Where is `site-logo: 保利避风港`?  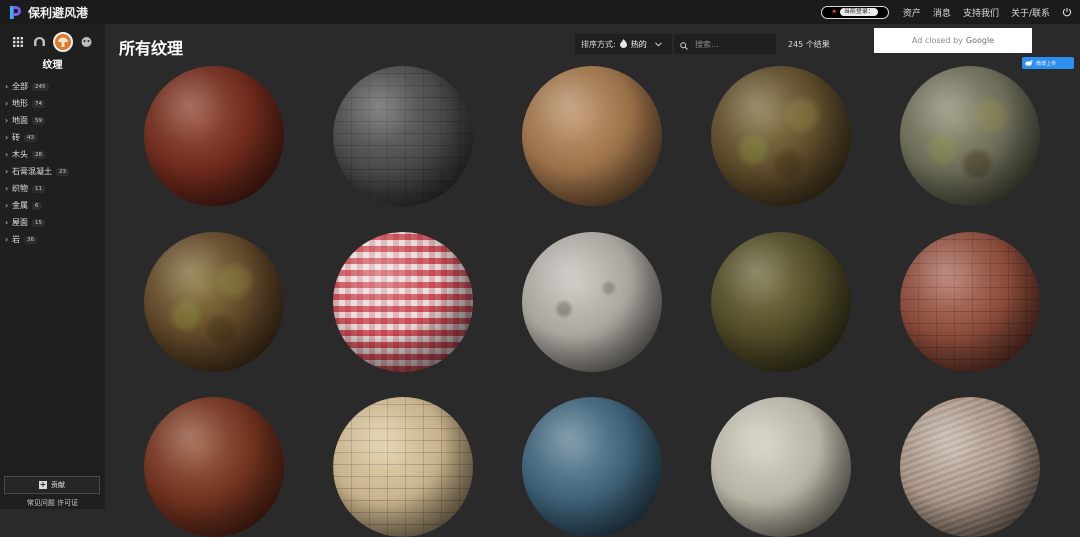 site-logo: 保利避风港 is located at coordinates (44, 12).